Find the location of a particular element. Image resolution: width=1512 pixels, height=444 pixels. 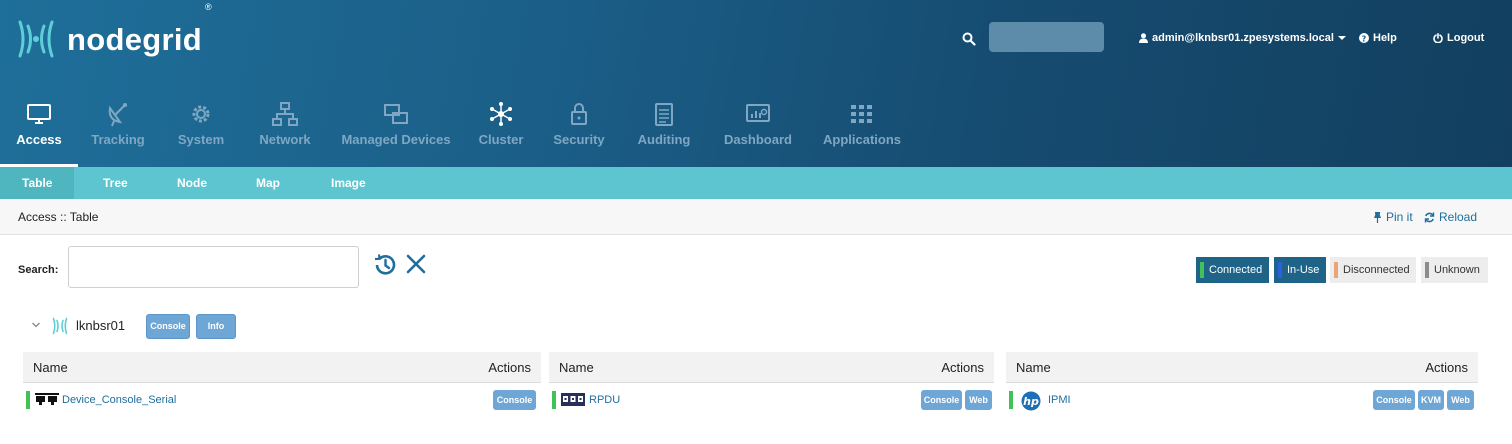

nodegrid-node-icon is located at coordinates (60, 326).